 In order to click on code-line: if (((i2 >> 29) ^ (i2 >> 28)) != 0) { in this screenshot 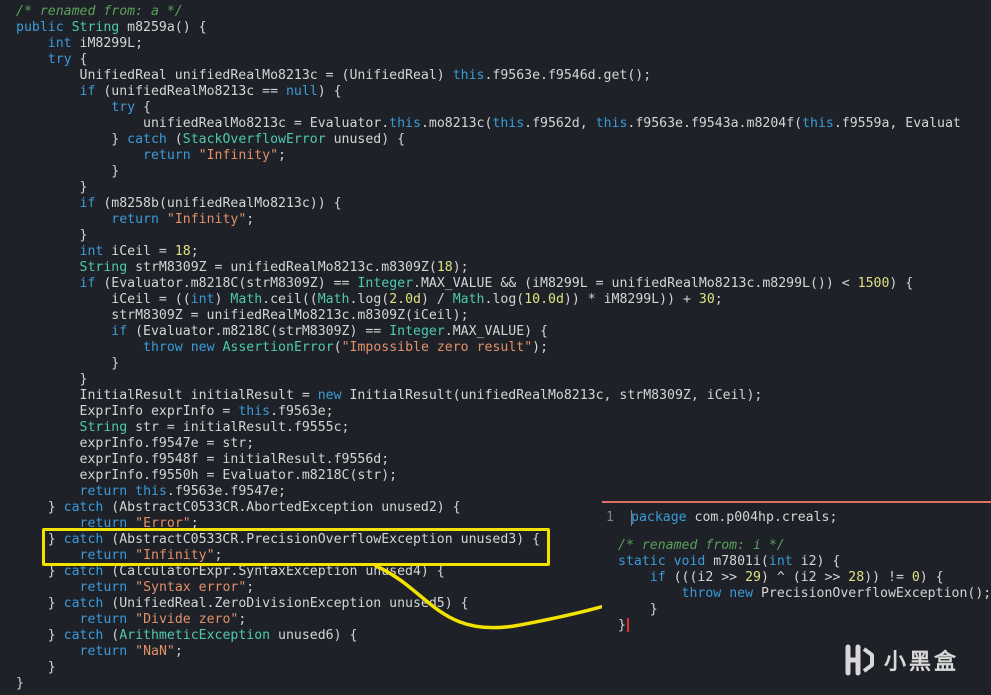, I will do `click(781, 578)`.